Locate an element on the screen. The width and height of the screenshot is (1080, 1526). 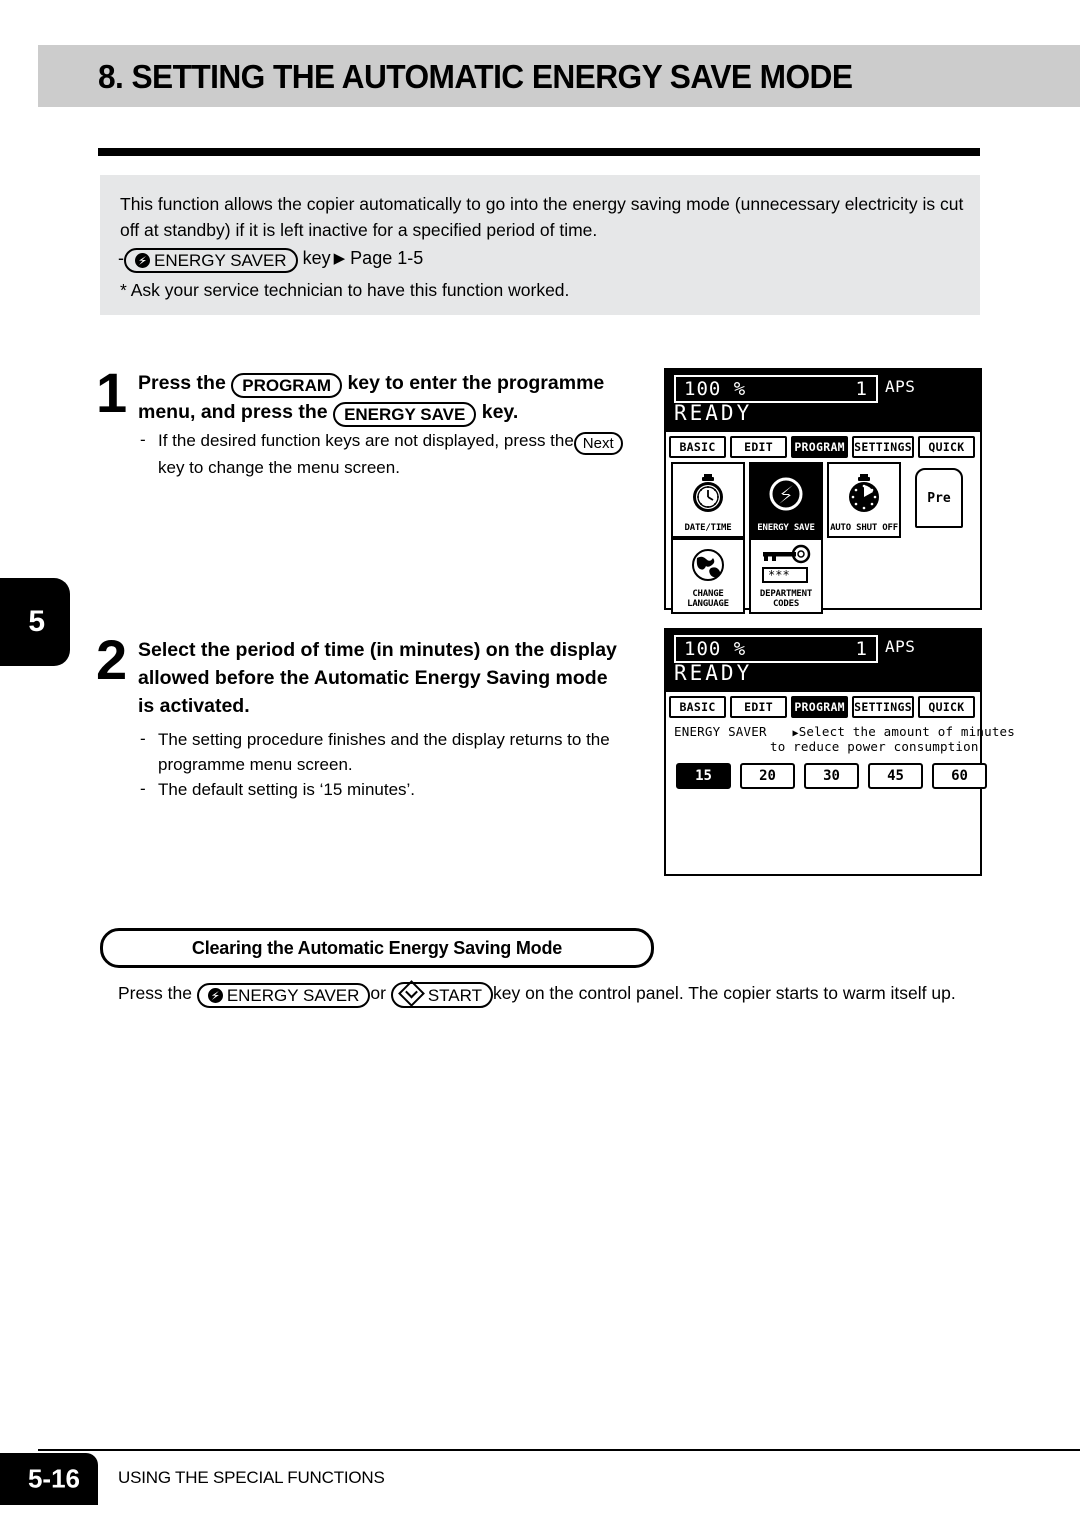
lcd1-next-page-tab: Pre is located at coordinates (939, 498).